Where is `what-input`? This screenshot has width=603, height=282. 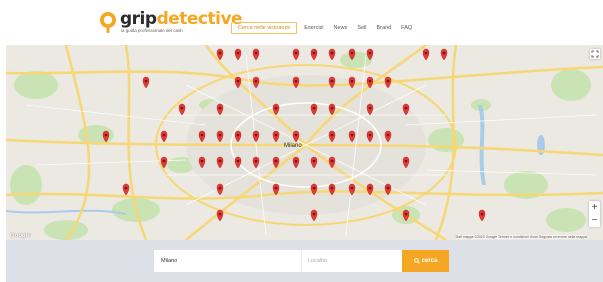 what-input is located at coordinates (228, 261).